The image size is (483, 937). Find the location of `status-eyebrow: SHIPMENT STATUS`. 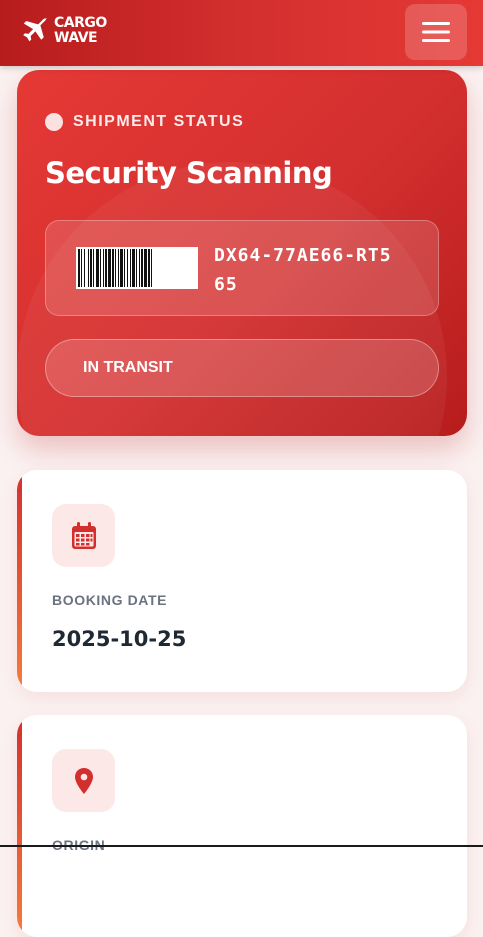

status-eyebrow: SHIPMENT STATUS is located at coordinates (144, 122).